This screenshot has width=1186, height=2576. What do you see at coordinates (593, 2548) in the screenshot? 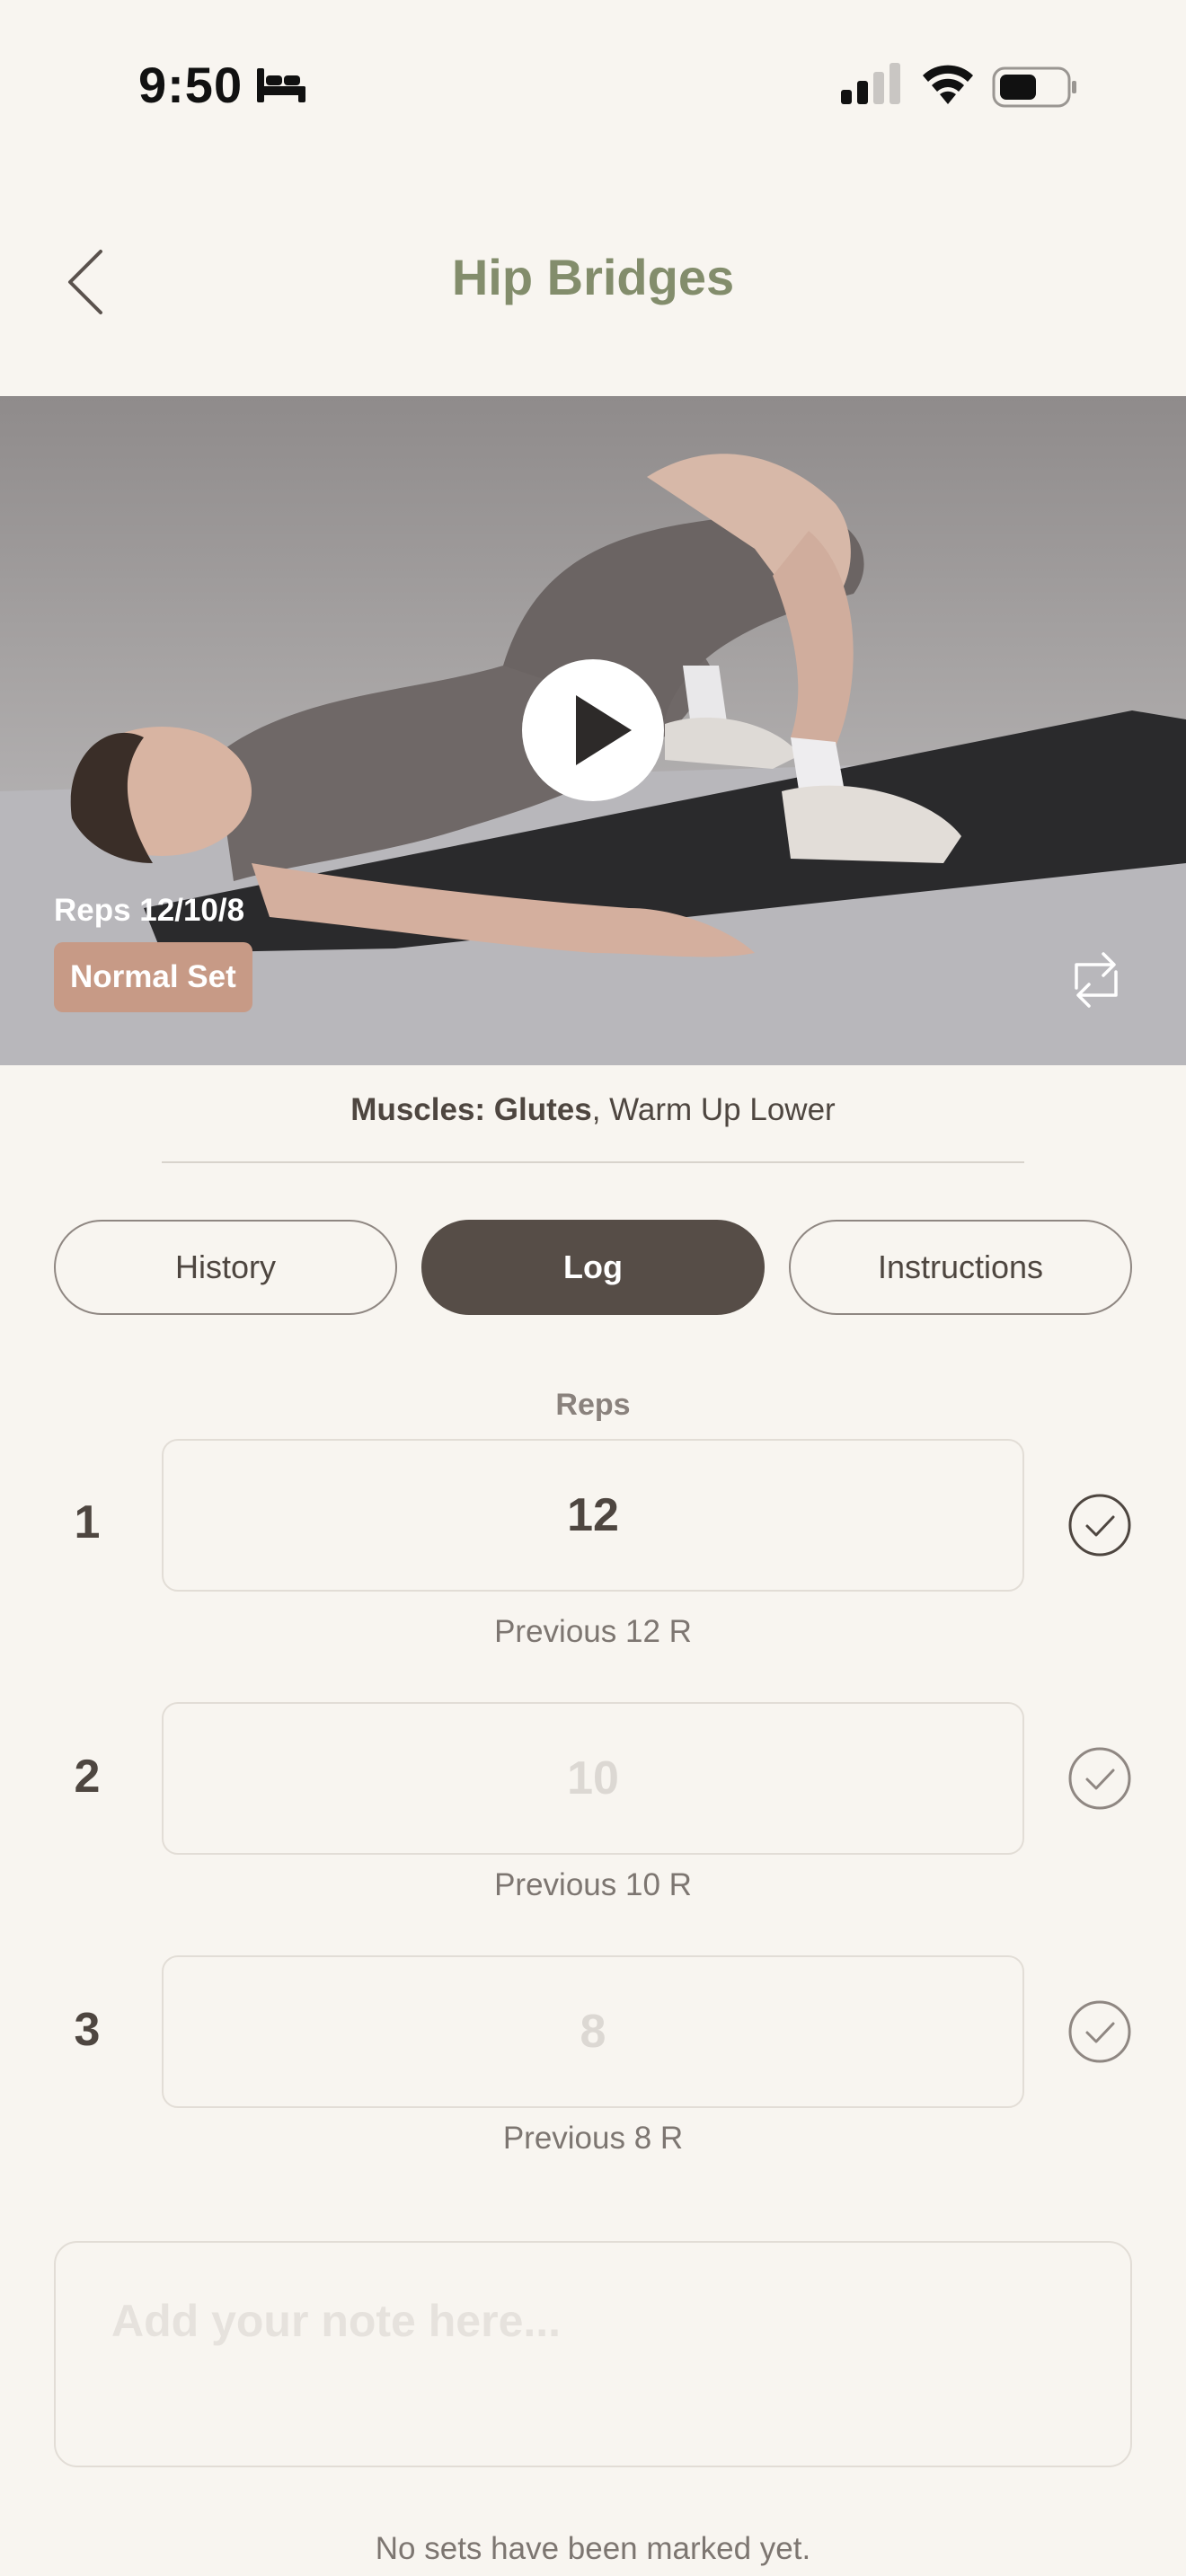
I see `no-sets-message: No sets have been marked yet.` at bounding box center [593, 2548].